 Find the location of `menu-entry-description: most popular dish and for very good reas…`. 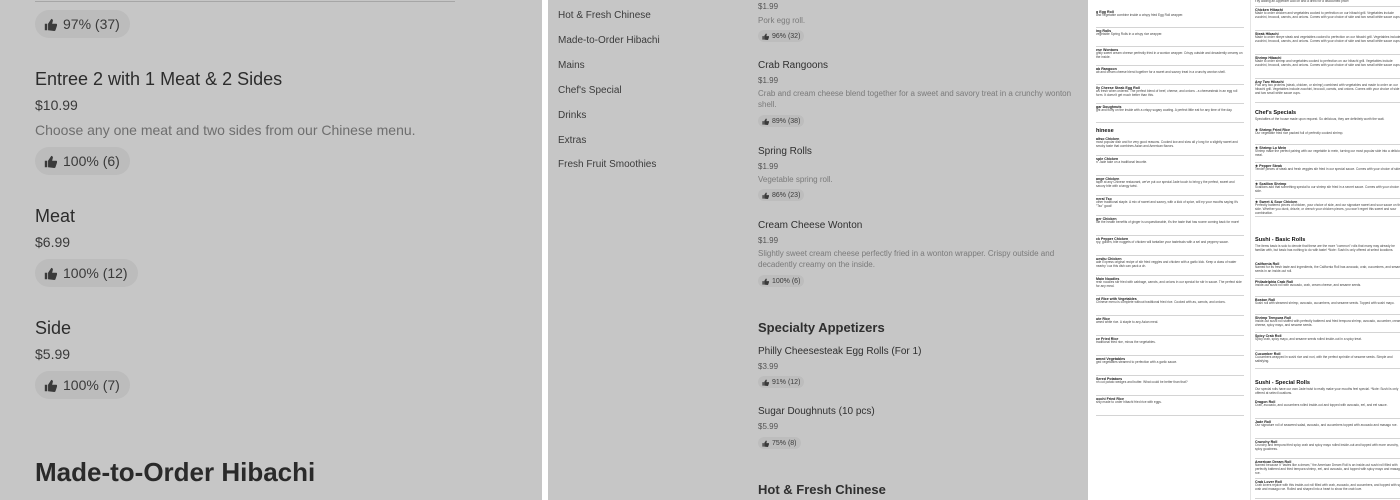

menu-entry-description: most popular dish and for very good reas… is located at coordinates (1167, 144).